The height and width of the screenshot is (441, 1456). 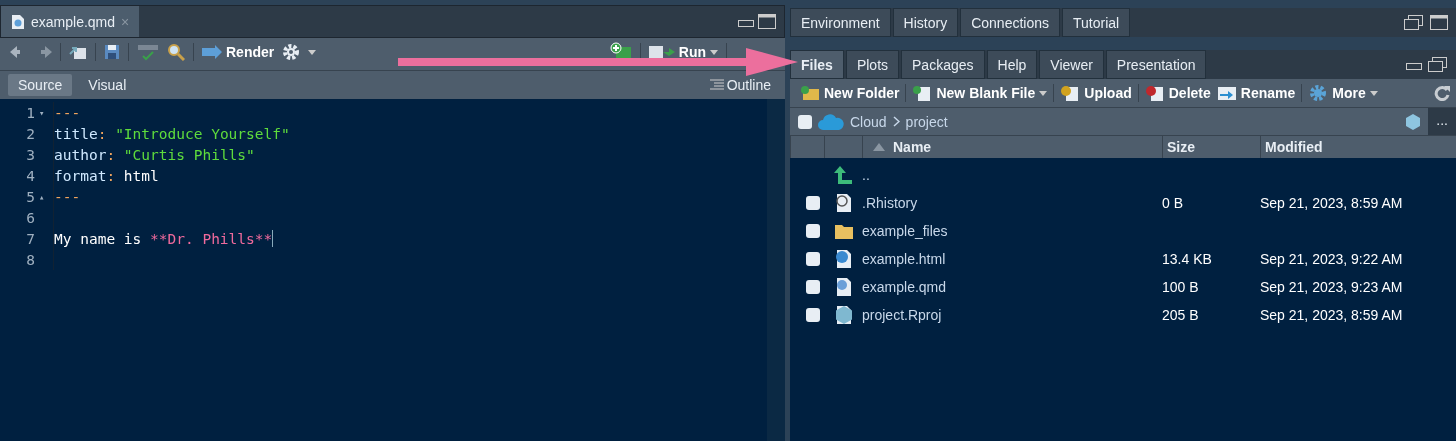 I want to click on refresh-icon, so click(x=1442, y=93).